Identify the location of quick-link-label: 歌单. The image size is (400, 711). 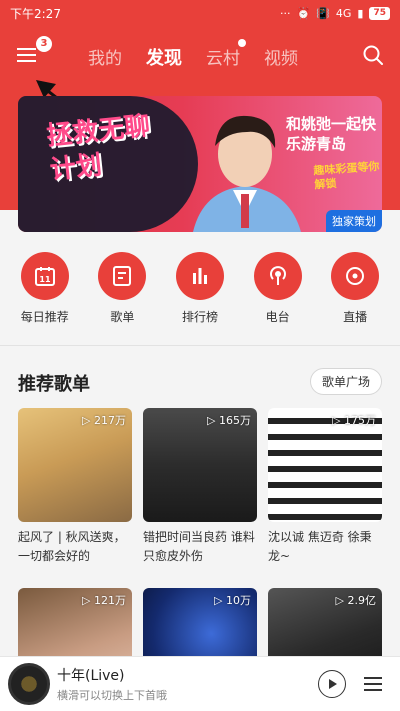
(122, 317).